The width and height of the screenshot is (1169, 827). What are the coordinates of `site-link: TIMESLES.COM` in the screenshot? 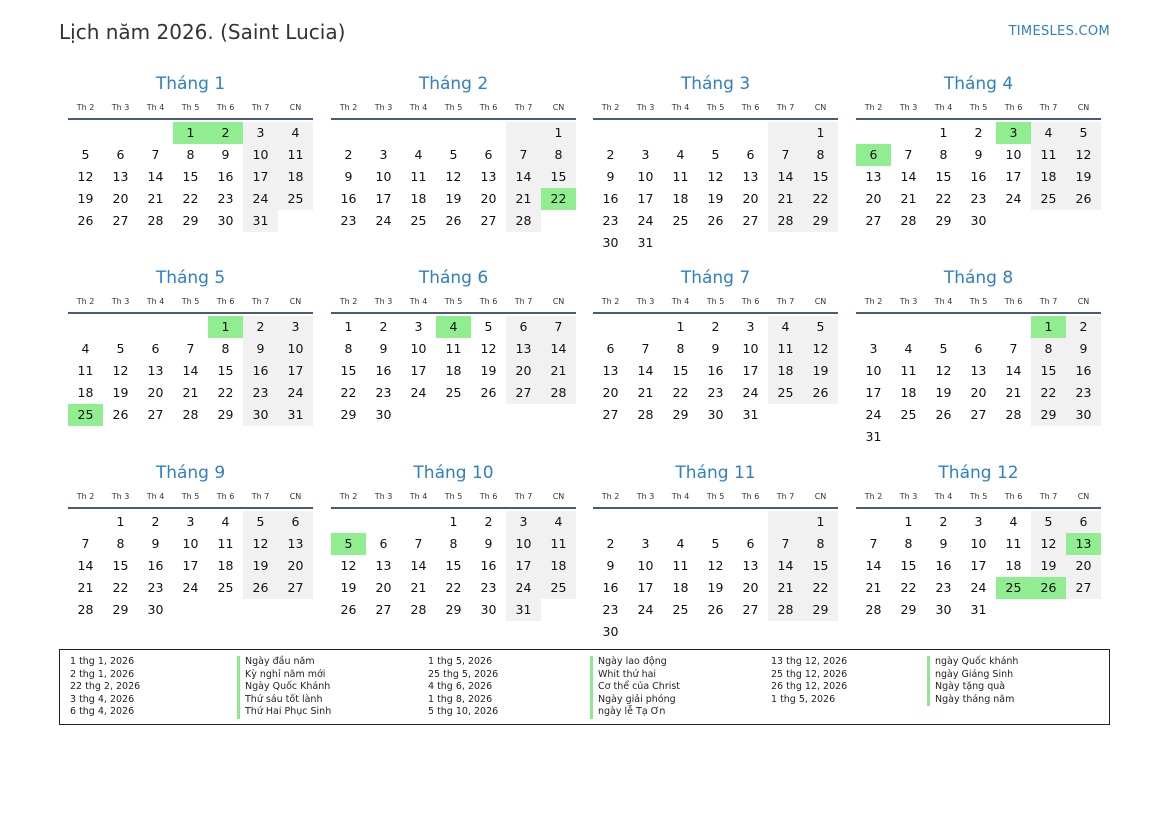 It's located at (1059, 31).